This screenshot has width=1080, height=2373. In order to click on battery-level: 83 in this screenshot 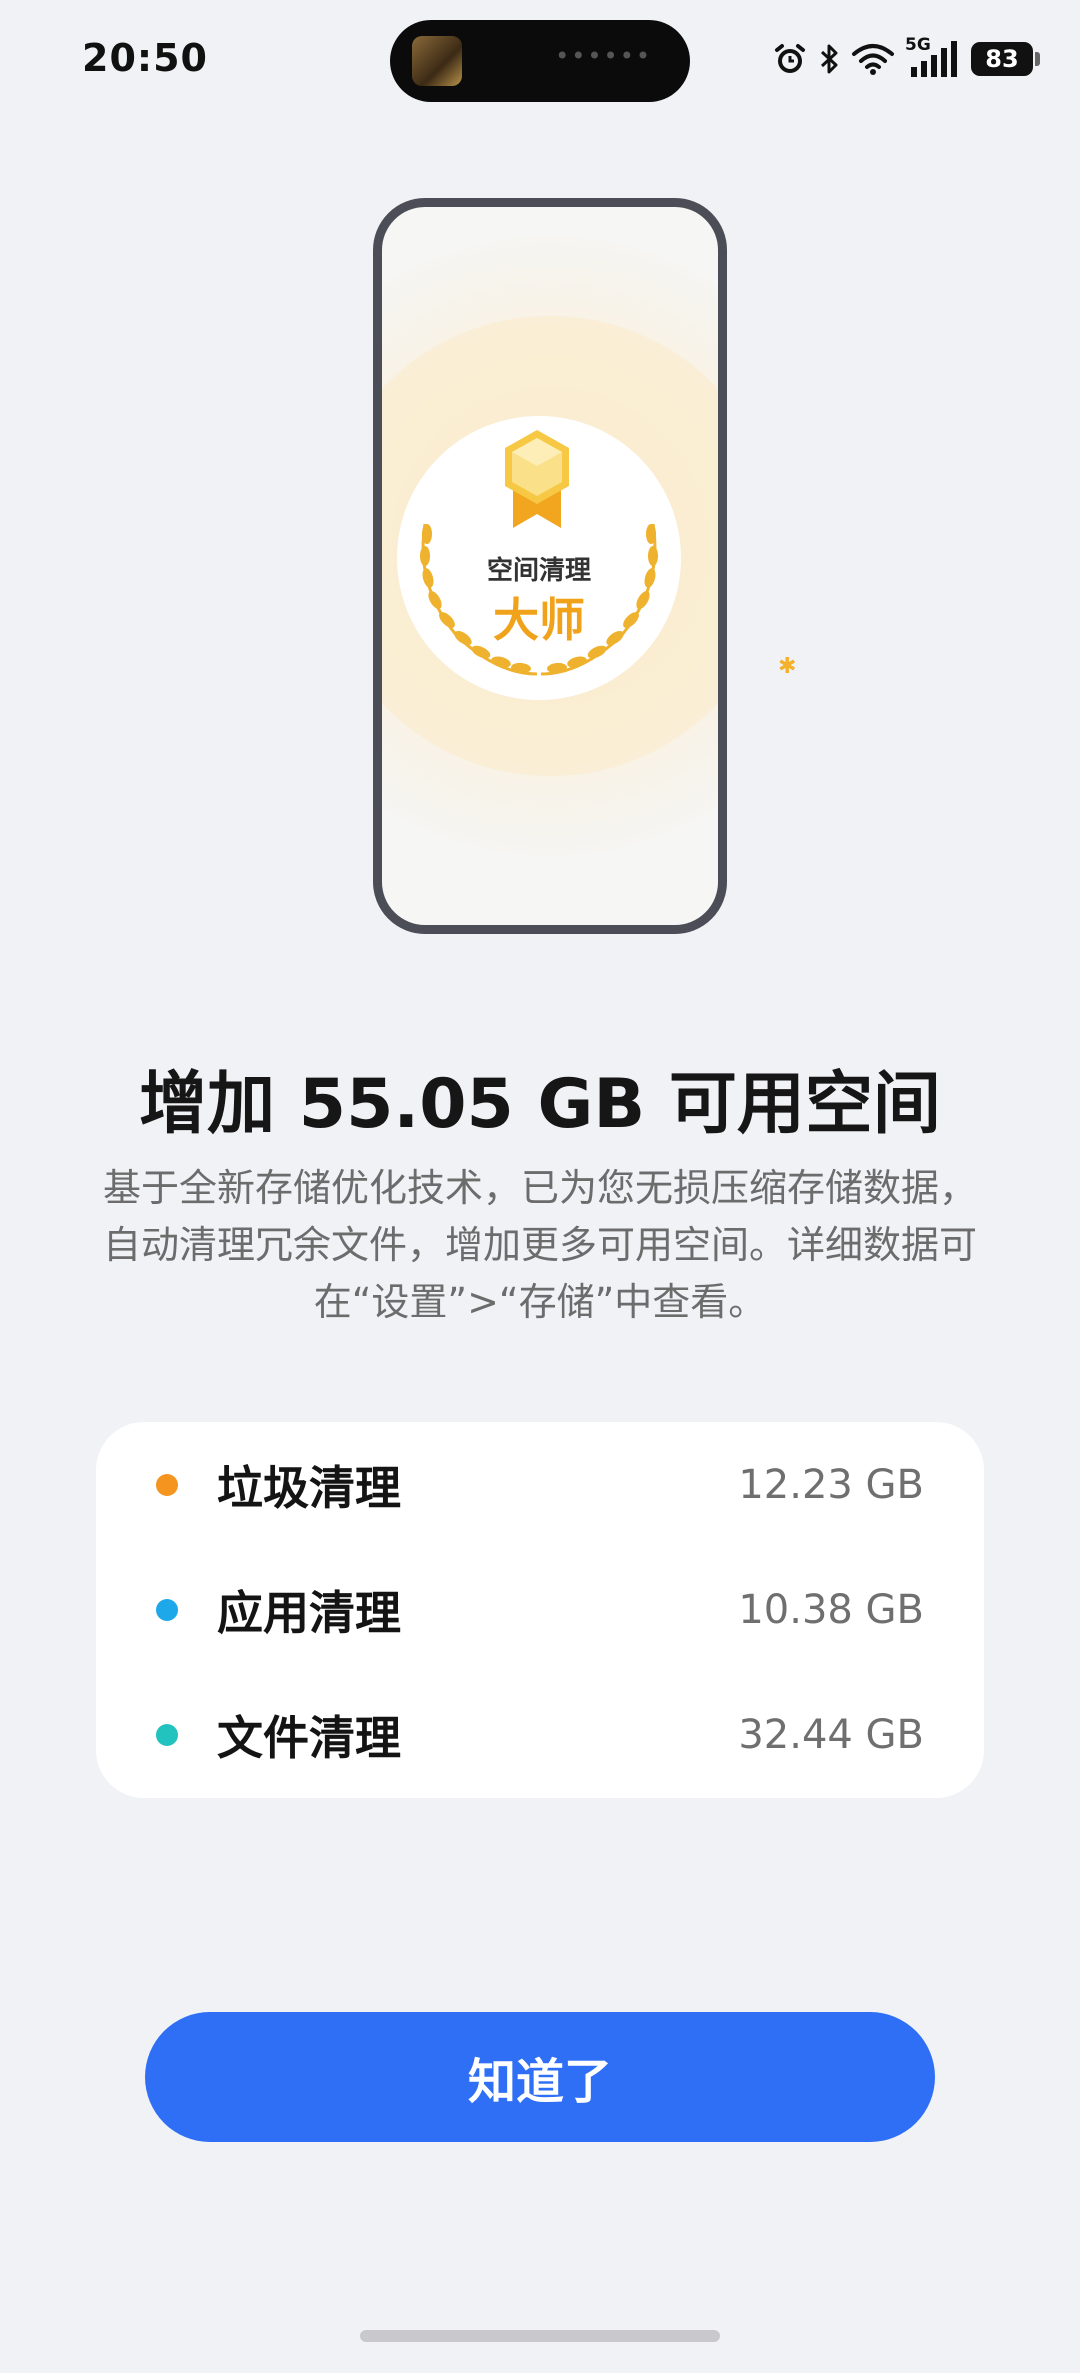, I will do `click(1002, 59)`.